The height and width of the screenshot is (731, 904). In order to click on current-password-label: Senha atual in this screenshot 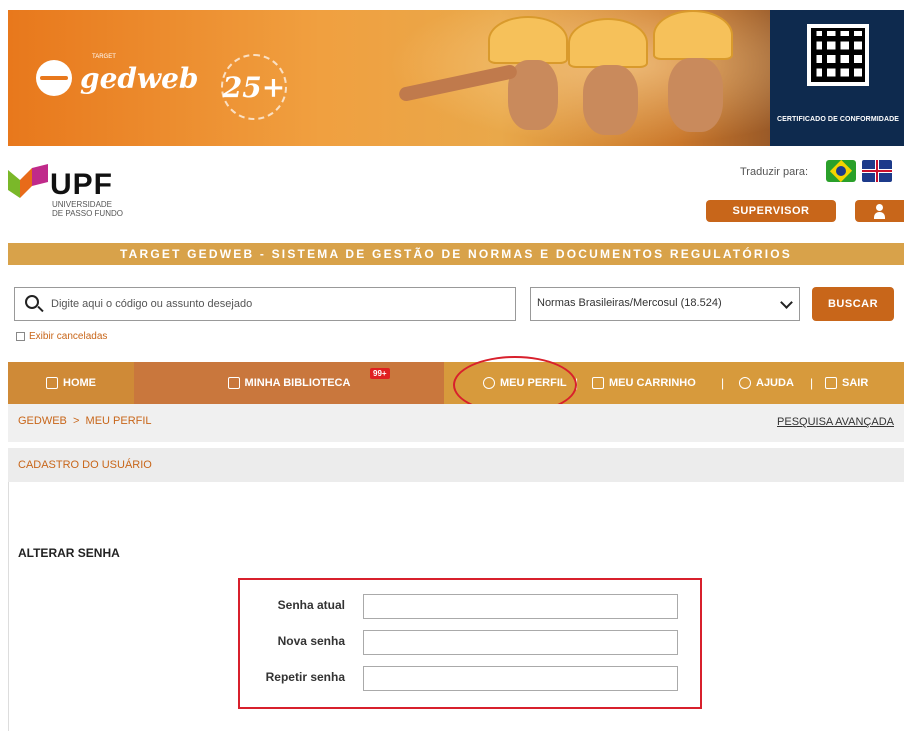, I will do `click(311, 605)`.